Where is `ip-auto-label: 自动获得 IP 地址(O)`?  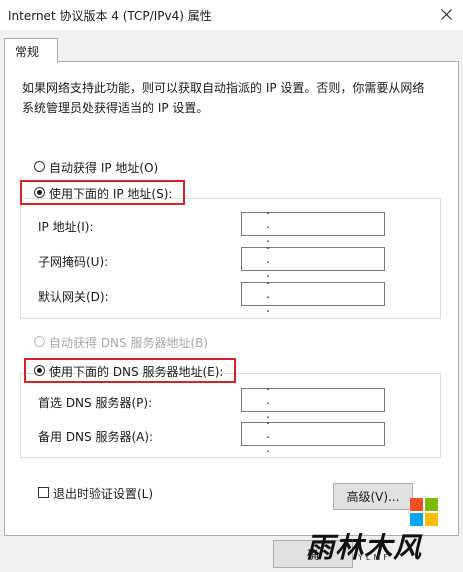
ip-auto-label: 自动获得 IP 地址(O) is located at coordinates (103, 167).